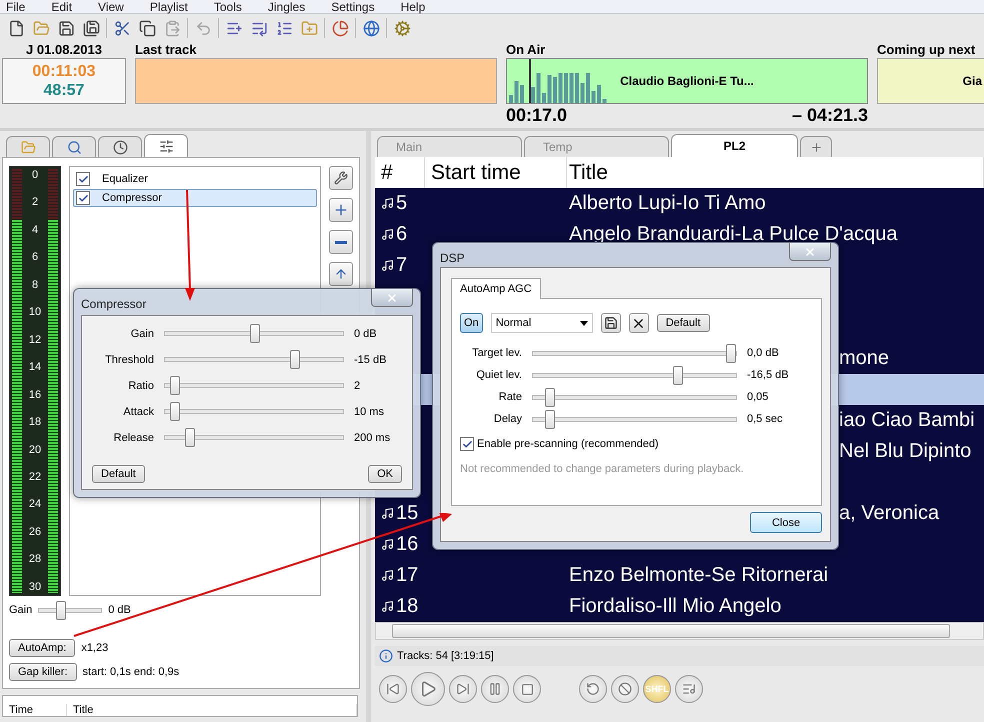  Describe the element at coordinates (371, 28) in the screenshot. I see `globe-icon` at that location.